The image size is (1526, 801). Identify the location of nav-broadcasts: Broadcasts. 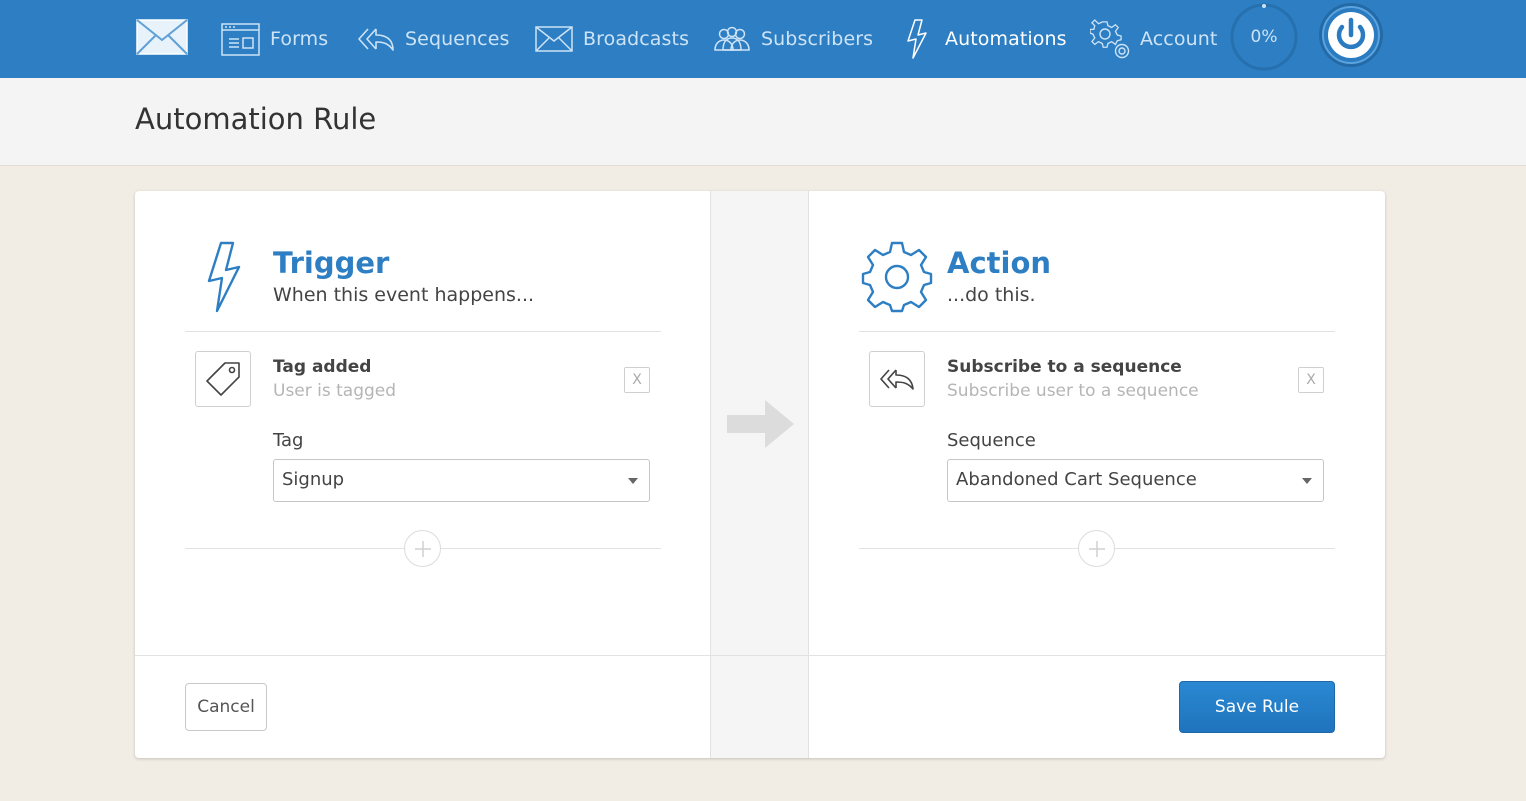
(612, 39).